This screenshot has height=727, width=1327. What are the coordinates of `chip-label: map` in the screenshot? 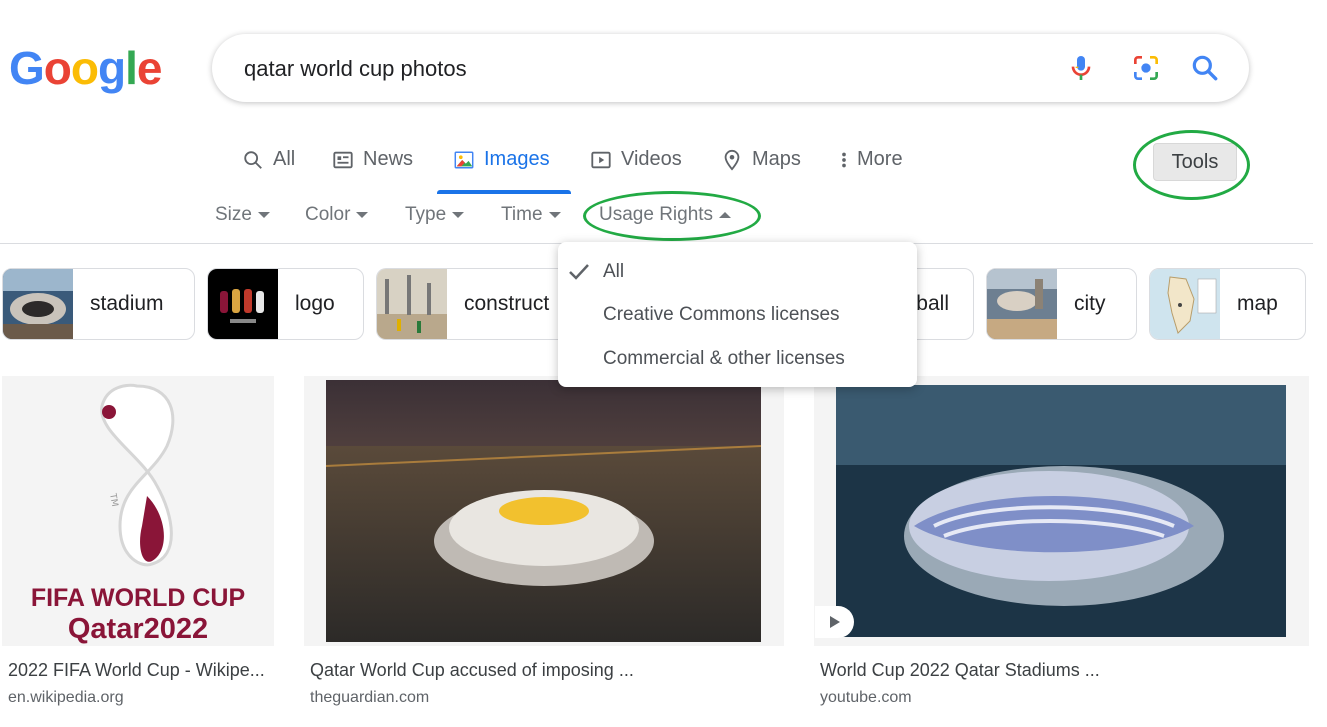 It's located at (1257, 303).